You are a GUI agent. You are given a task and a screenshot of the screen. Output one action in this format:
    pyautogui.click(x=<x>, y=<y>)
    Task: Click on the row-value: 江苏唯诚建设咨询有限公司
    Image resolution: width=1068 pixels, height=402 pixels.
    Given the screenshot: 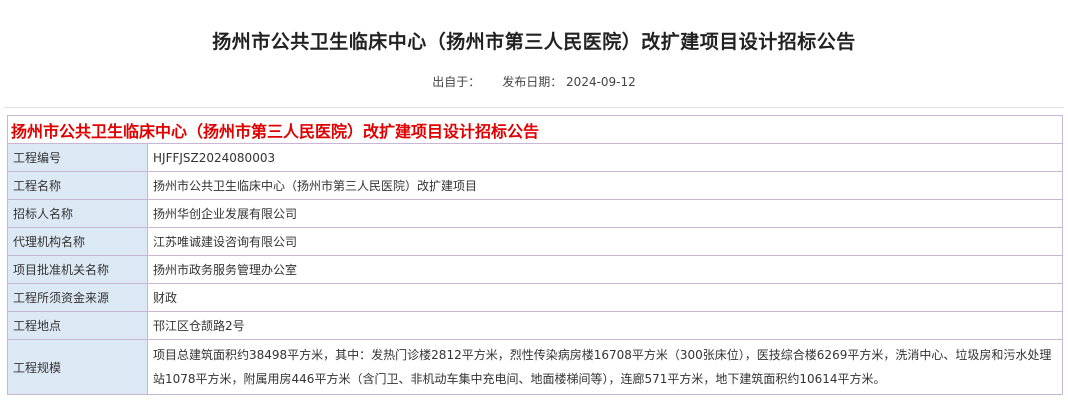 What is the action you would take?
    pyautogui.click(x=605, y=241)
    